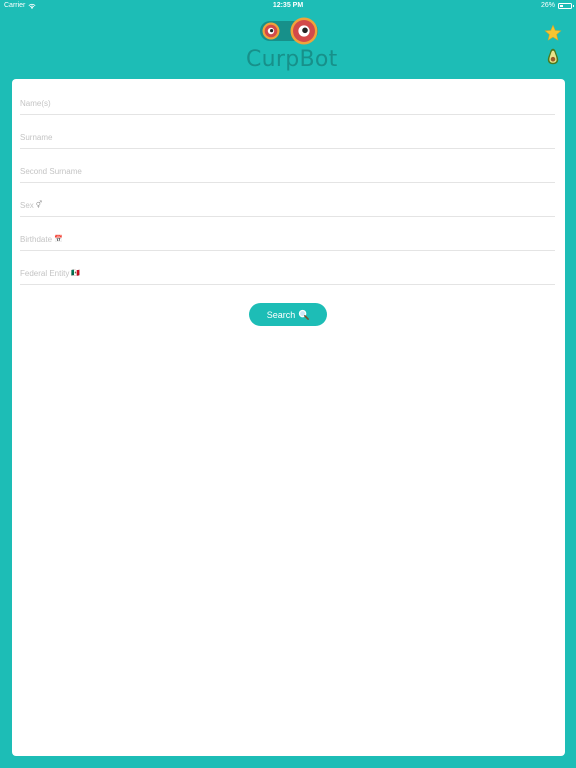 The height and width of the screenshot is (768, 576). What do you see at coordinates (281, 314) in the screenshot?
I see `search-button-label: Search` at bounding box center [281, 314].